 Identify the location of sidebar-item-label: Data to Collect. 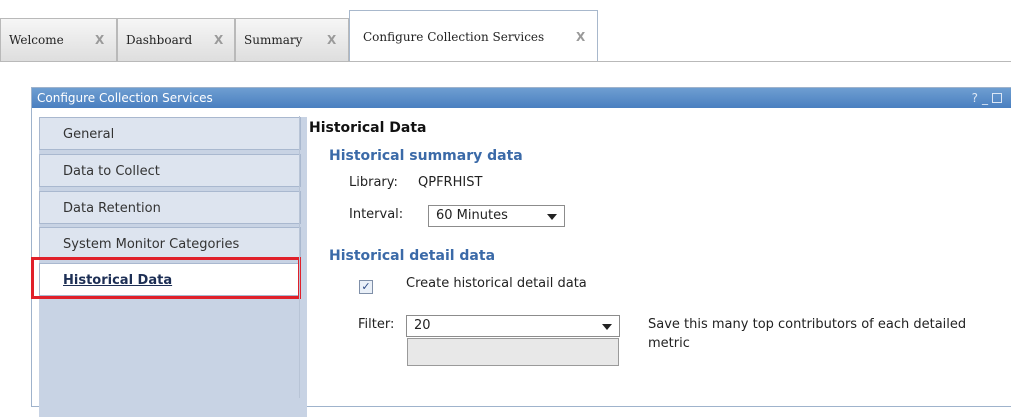
(111, 171).